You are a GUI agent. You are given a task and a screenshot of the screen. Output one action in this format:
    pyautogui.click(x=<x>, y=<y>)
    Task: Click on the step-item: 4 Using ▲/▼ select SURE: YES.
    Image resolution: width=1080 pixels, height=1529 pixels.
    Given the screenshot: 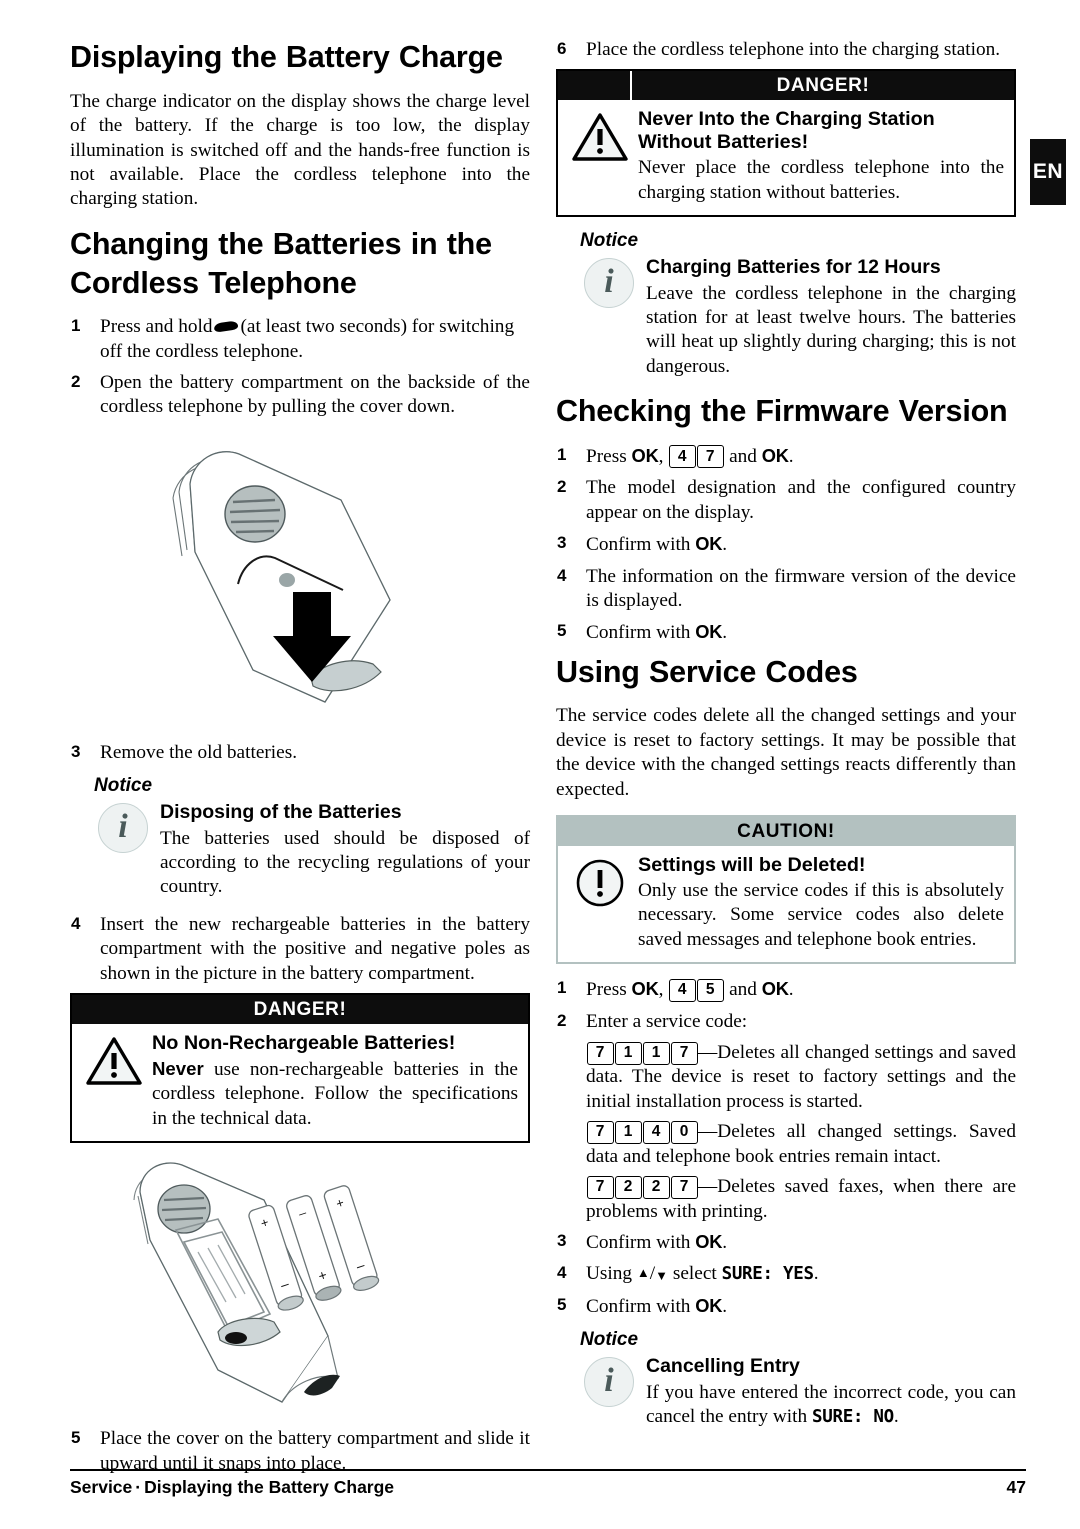 What is the action you would take?
    pyautogui.click(x=688, y=1274)
    